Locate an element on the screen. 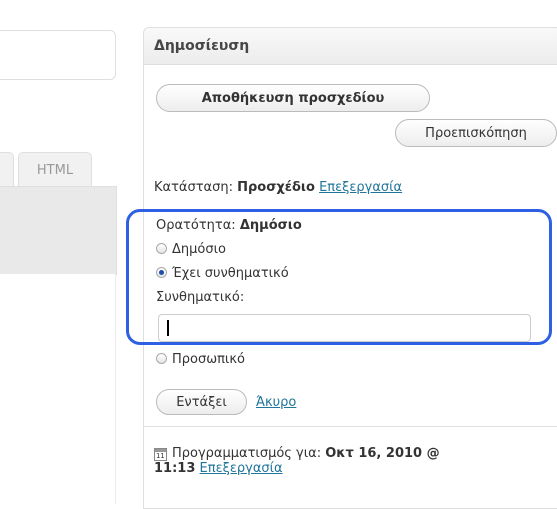 This screenshot has height=509, width=557. post-status: Κατάσταση: Προσχέδιο Επεξεργασία is located at coordinates (278, 187).